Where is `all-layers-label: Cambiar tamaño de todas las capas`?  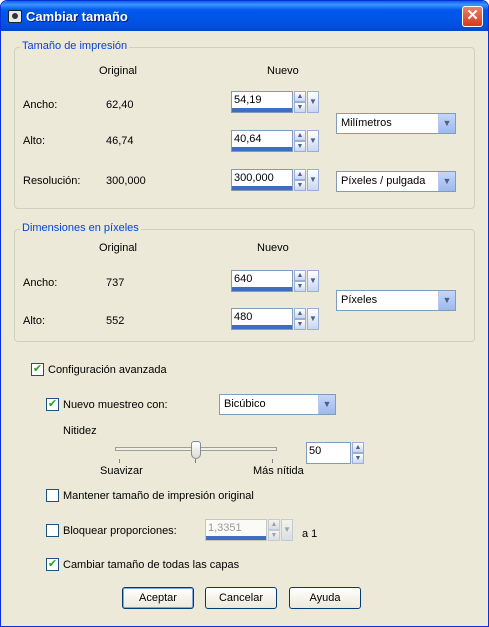
all-layers-label: Cambiar tamaño de todas las capas is located at coordinates (151, 565).